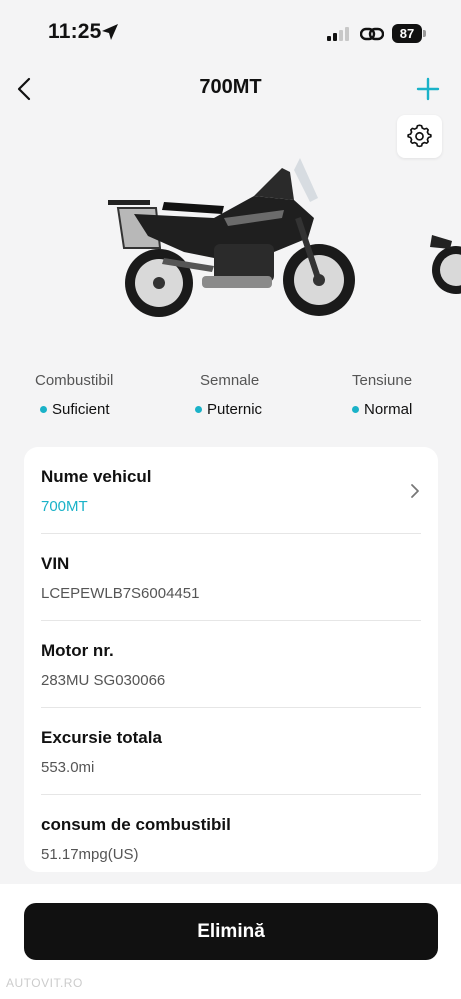 The height and width of the screenshot is (999, 461). Describe the element at coordinates (55, 563) in the screenshot. I see `row-title: VIN` at that location.